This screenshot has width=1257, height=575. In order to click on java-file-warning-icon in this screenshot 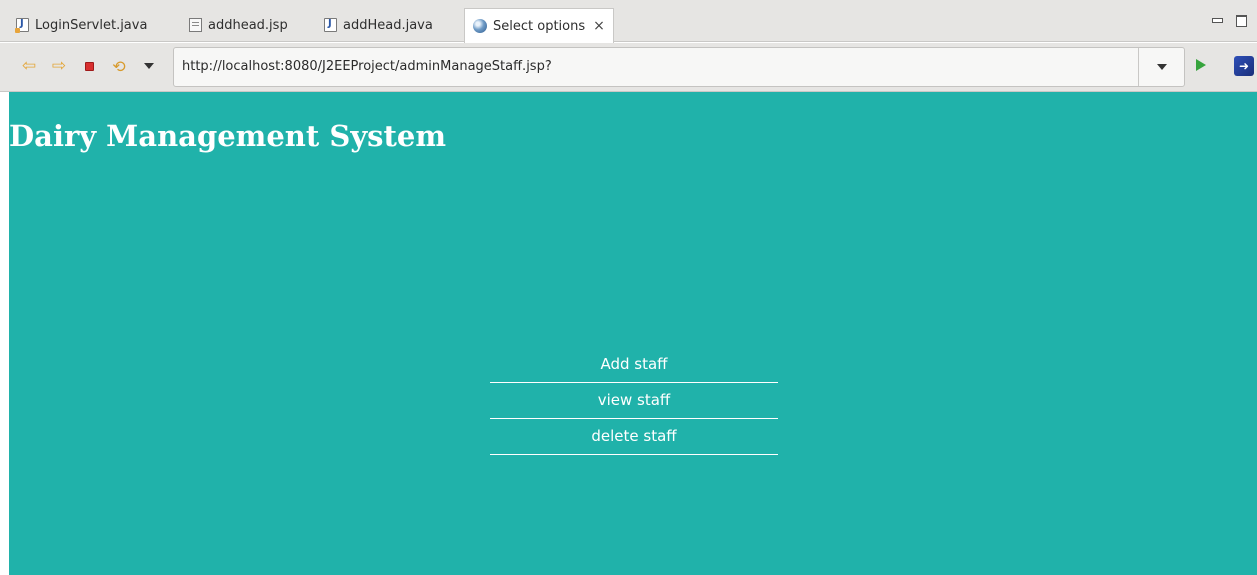, I will do `click(22, 25)`.